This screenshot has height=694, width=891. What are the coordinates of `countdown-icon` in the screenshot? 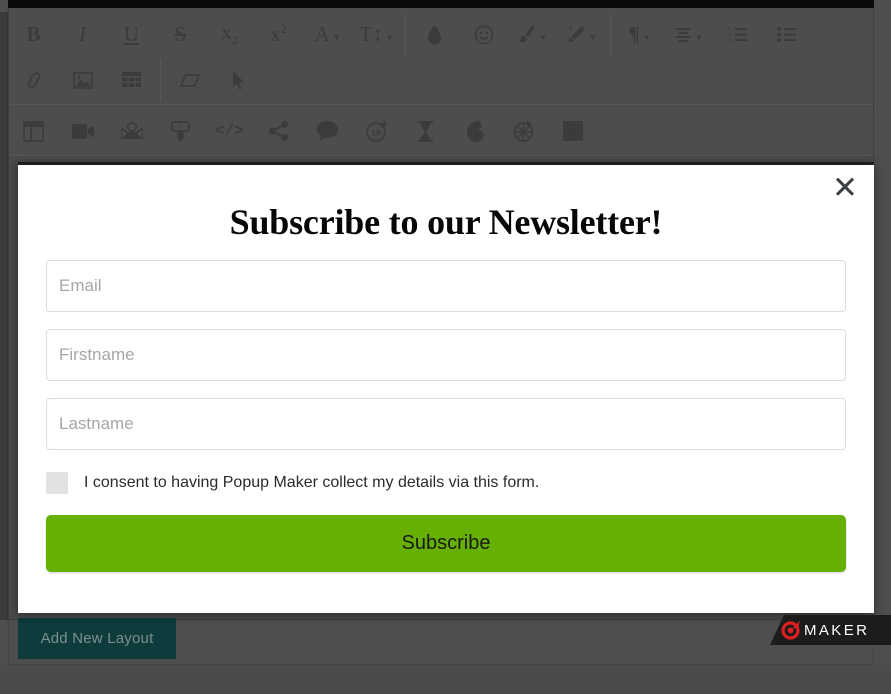 It's located at (425, 131).